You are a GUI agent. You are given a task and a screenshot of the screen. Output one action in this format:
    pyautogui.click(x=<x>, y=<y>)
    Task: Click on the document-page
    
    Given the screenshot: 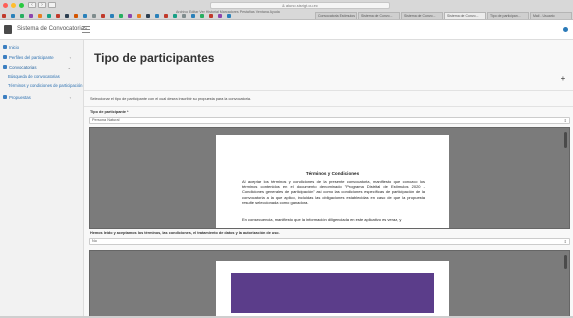 What is the action you would take?
    pyautogui.click(x=332, y=289)
    